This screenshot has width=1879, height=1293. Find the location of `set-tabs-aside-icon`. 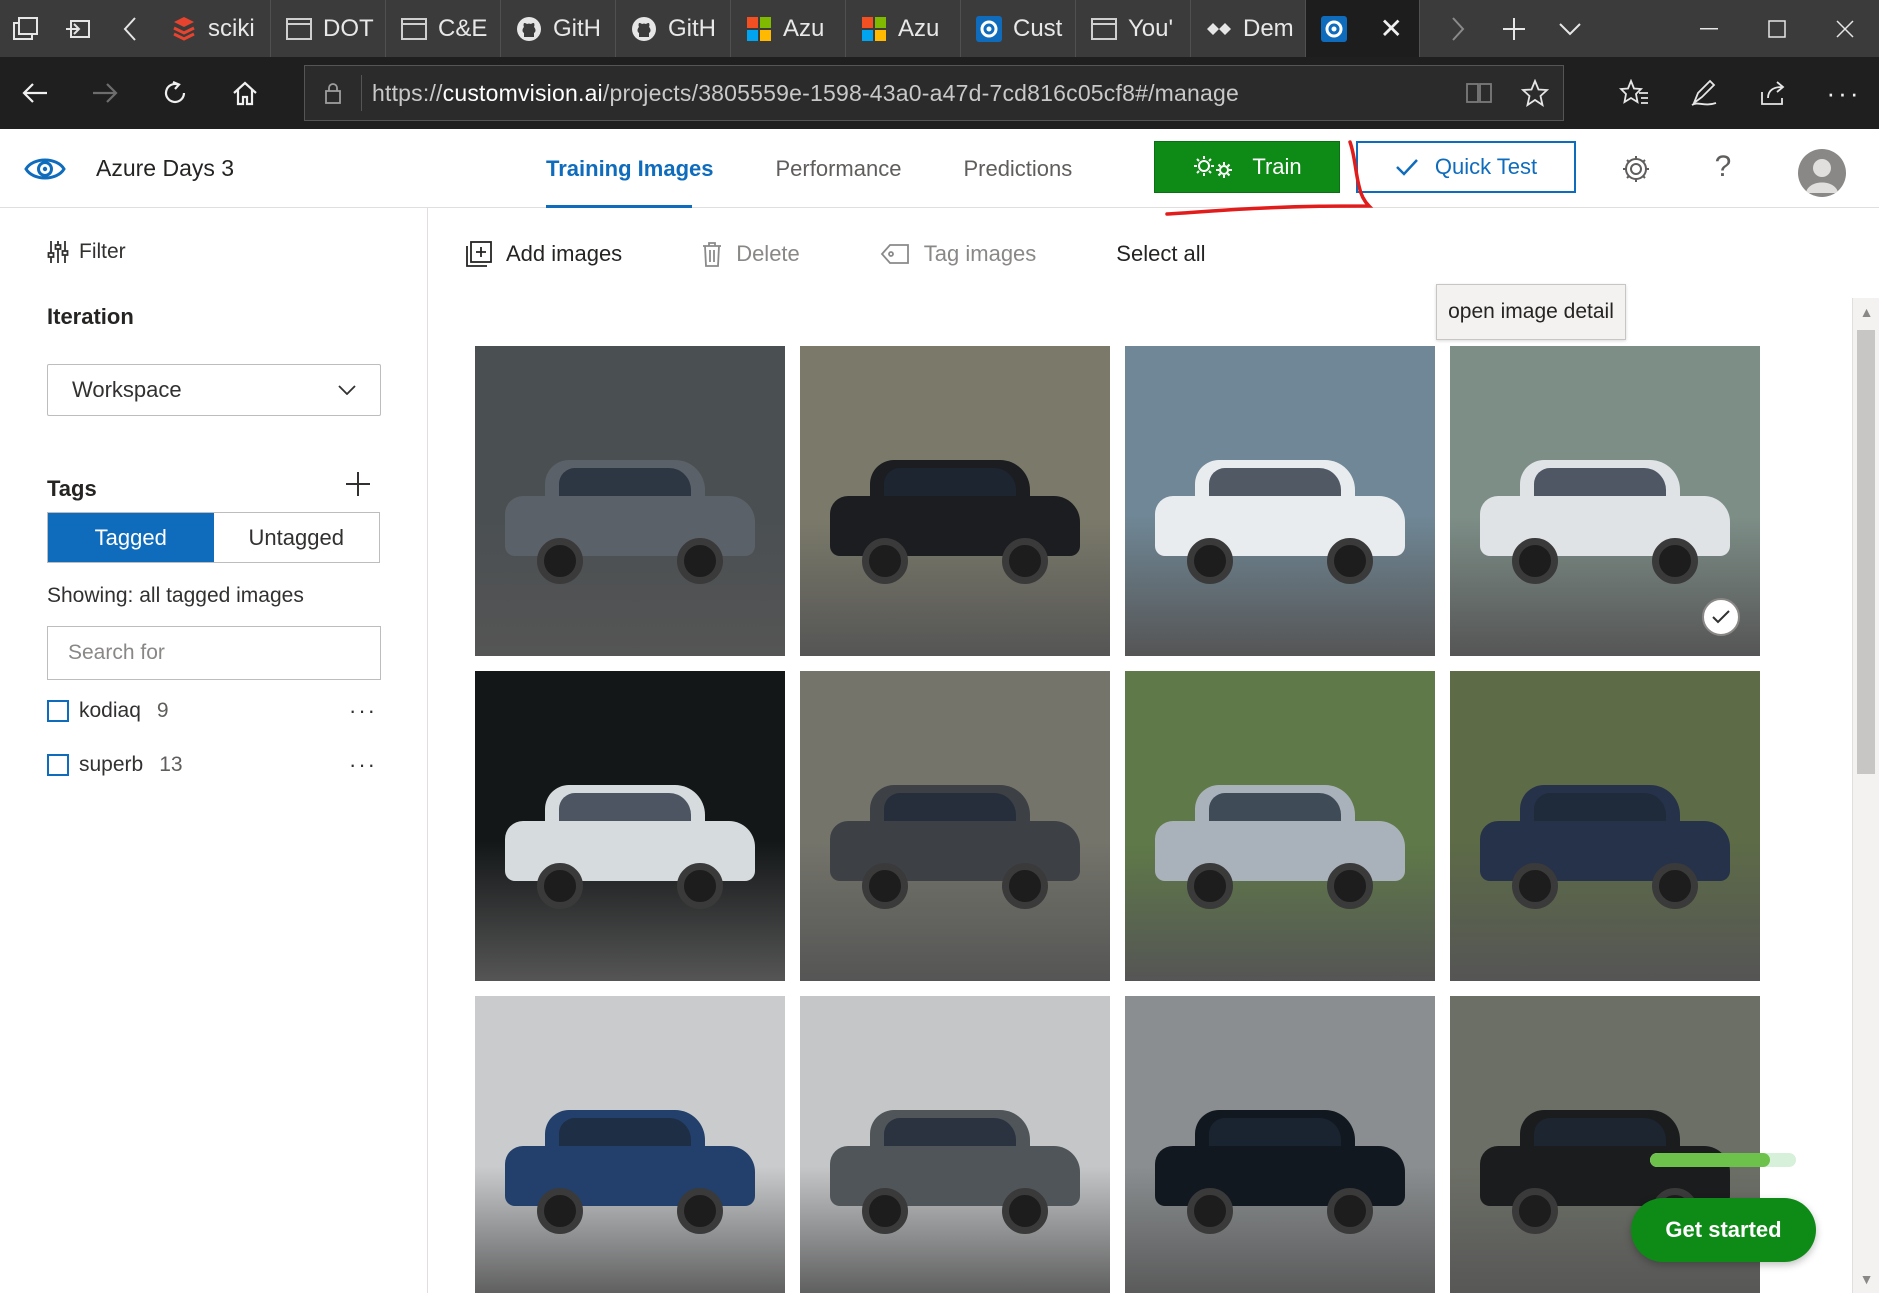

set-tabs-aside-icon is located at coordinates (78, 28).